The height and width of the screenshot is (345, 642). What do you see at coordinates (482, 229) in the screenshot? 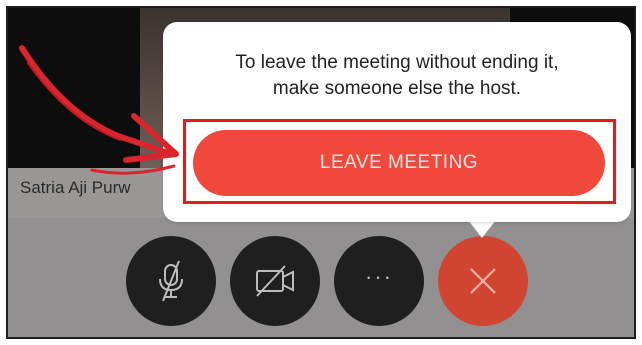
I see `popover-pointer` at bounding box center [482, 229].